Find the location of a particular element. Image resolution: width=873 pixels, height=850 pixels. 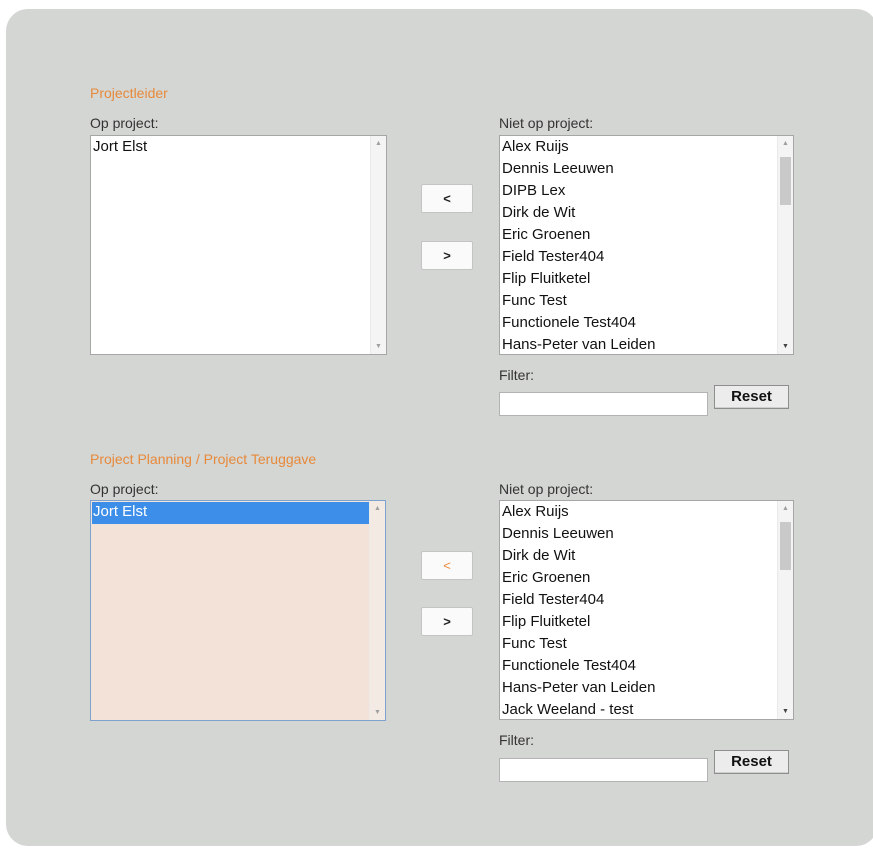

list-item: Jack Weeland - test is located at coordinates (639, 709).